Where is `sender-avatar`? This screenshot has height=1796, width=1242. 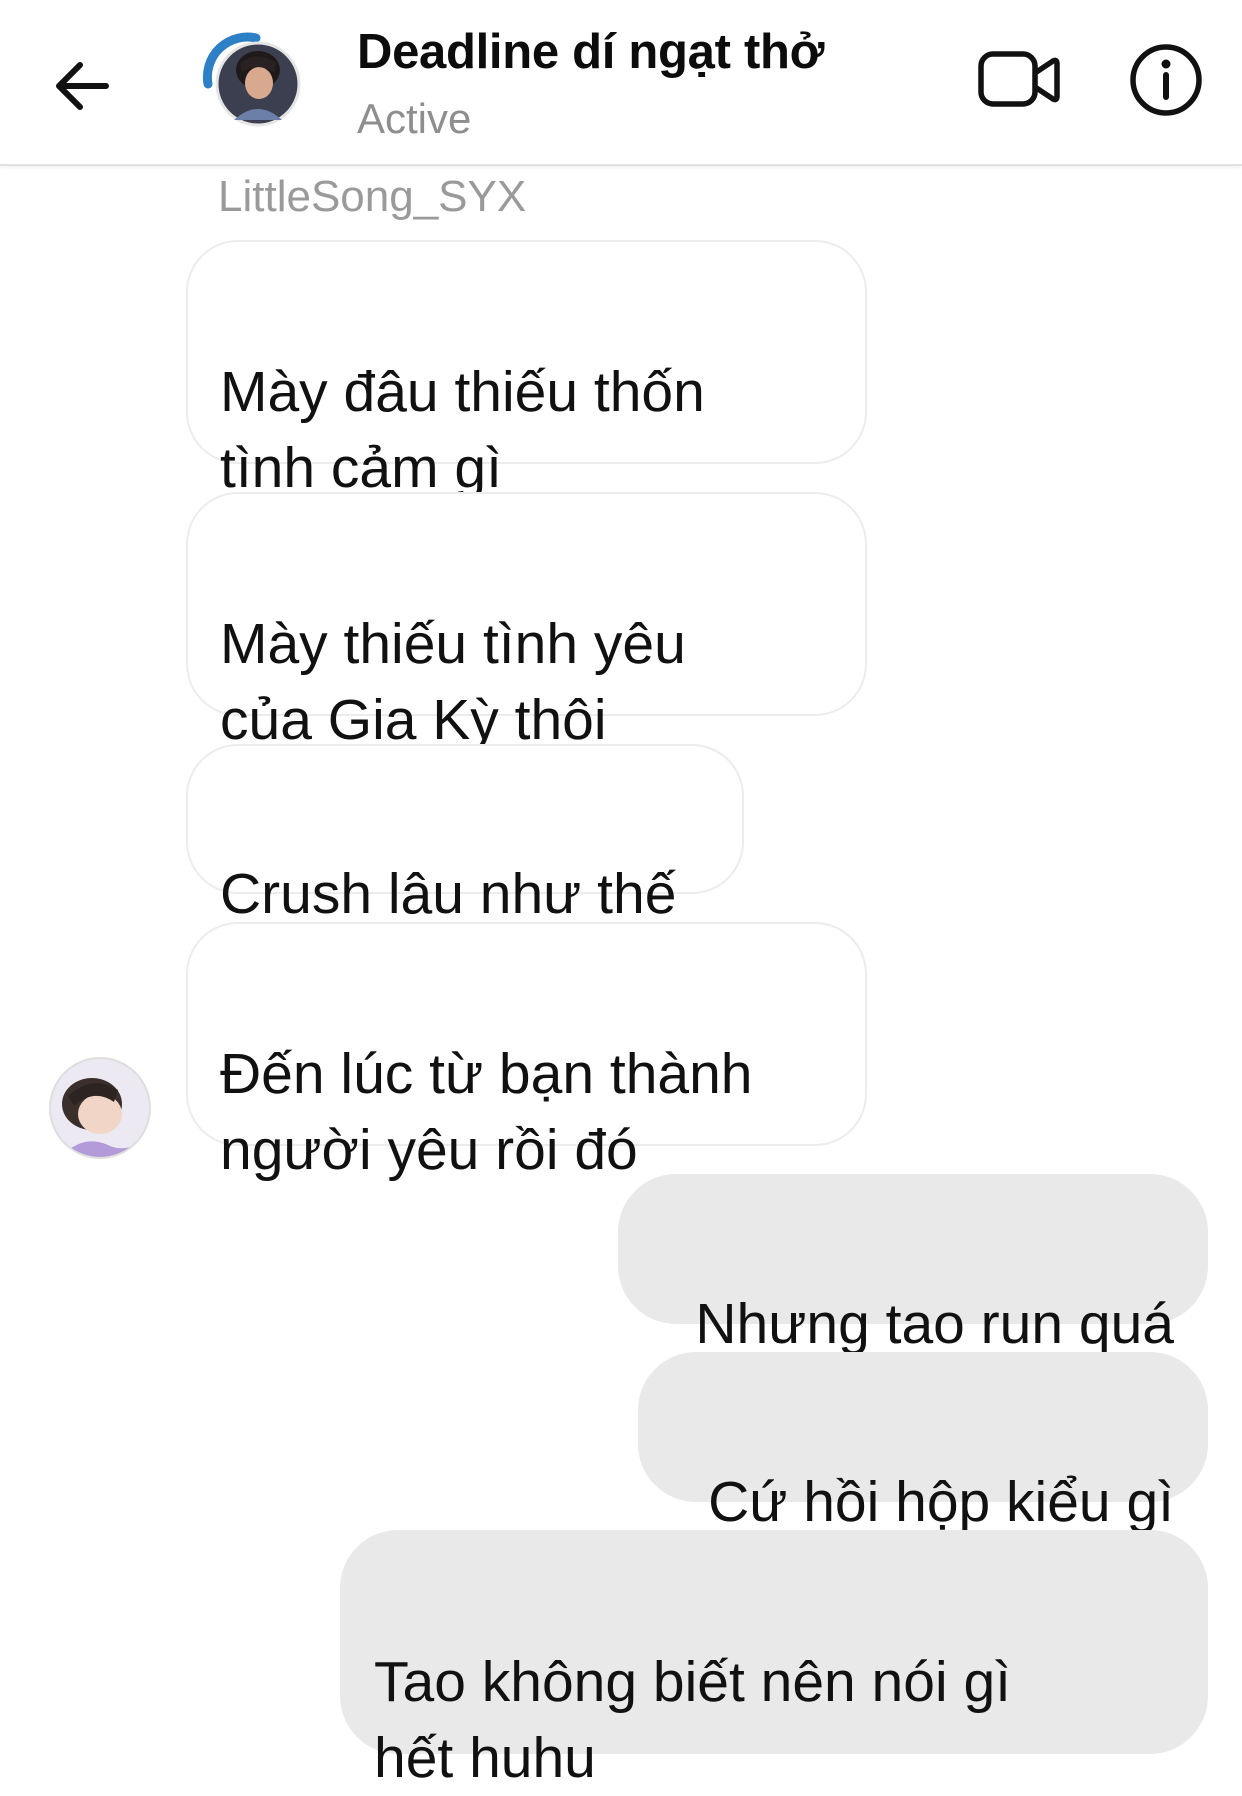 sender-avatar is located at coordinates (100, 1108).